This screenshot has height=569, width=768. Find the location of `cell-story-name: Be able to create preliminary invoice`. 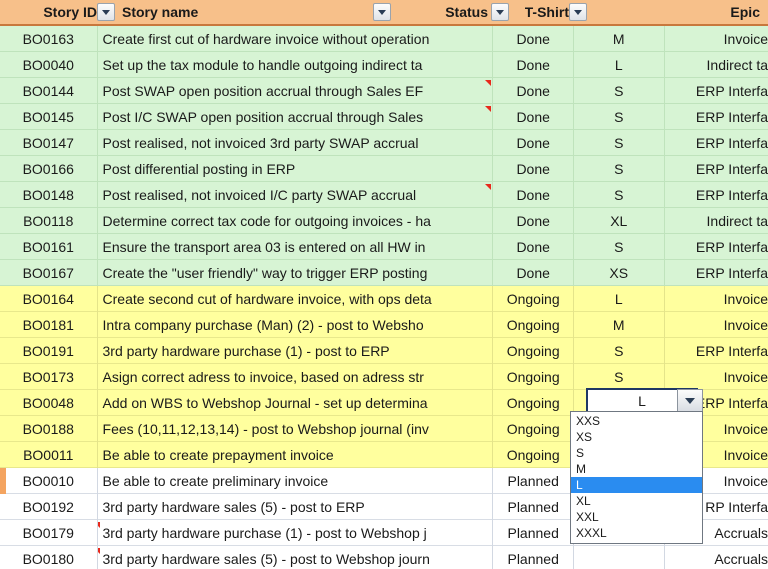

cell-story-name: Be able to create preliminary invoice is located at coordinates (295, 481).